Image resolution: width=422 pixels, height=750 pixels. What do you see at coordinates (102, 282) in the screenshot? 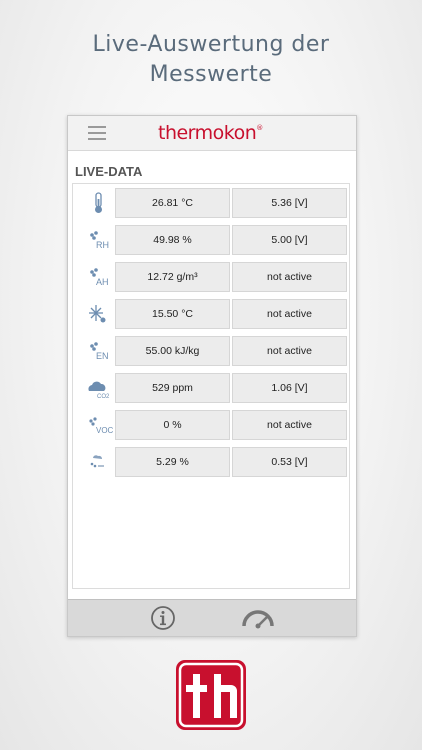
I see `ah-label: AH` at bounding box center [102, 282].